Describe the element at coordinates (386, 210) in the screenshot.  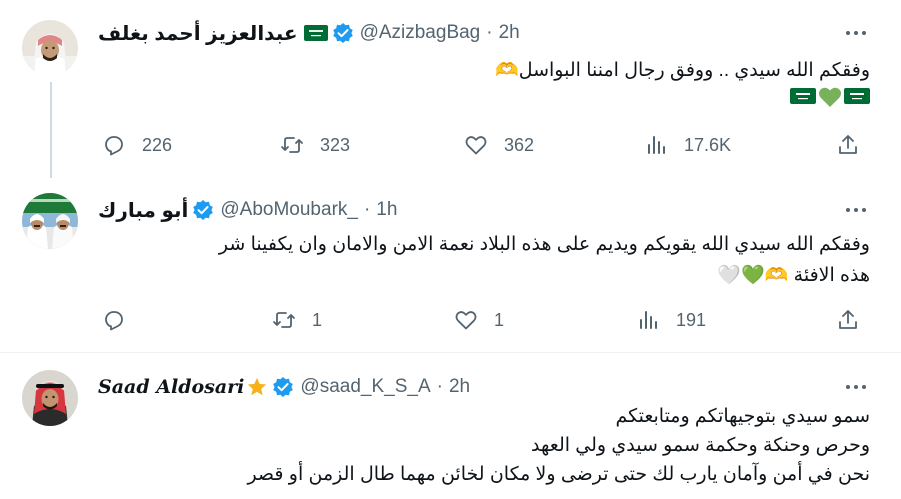
I see `timestamp: 1h` at that location.